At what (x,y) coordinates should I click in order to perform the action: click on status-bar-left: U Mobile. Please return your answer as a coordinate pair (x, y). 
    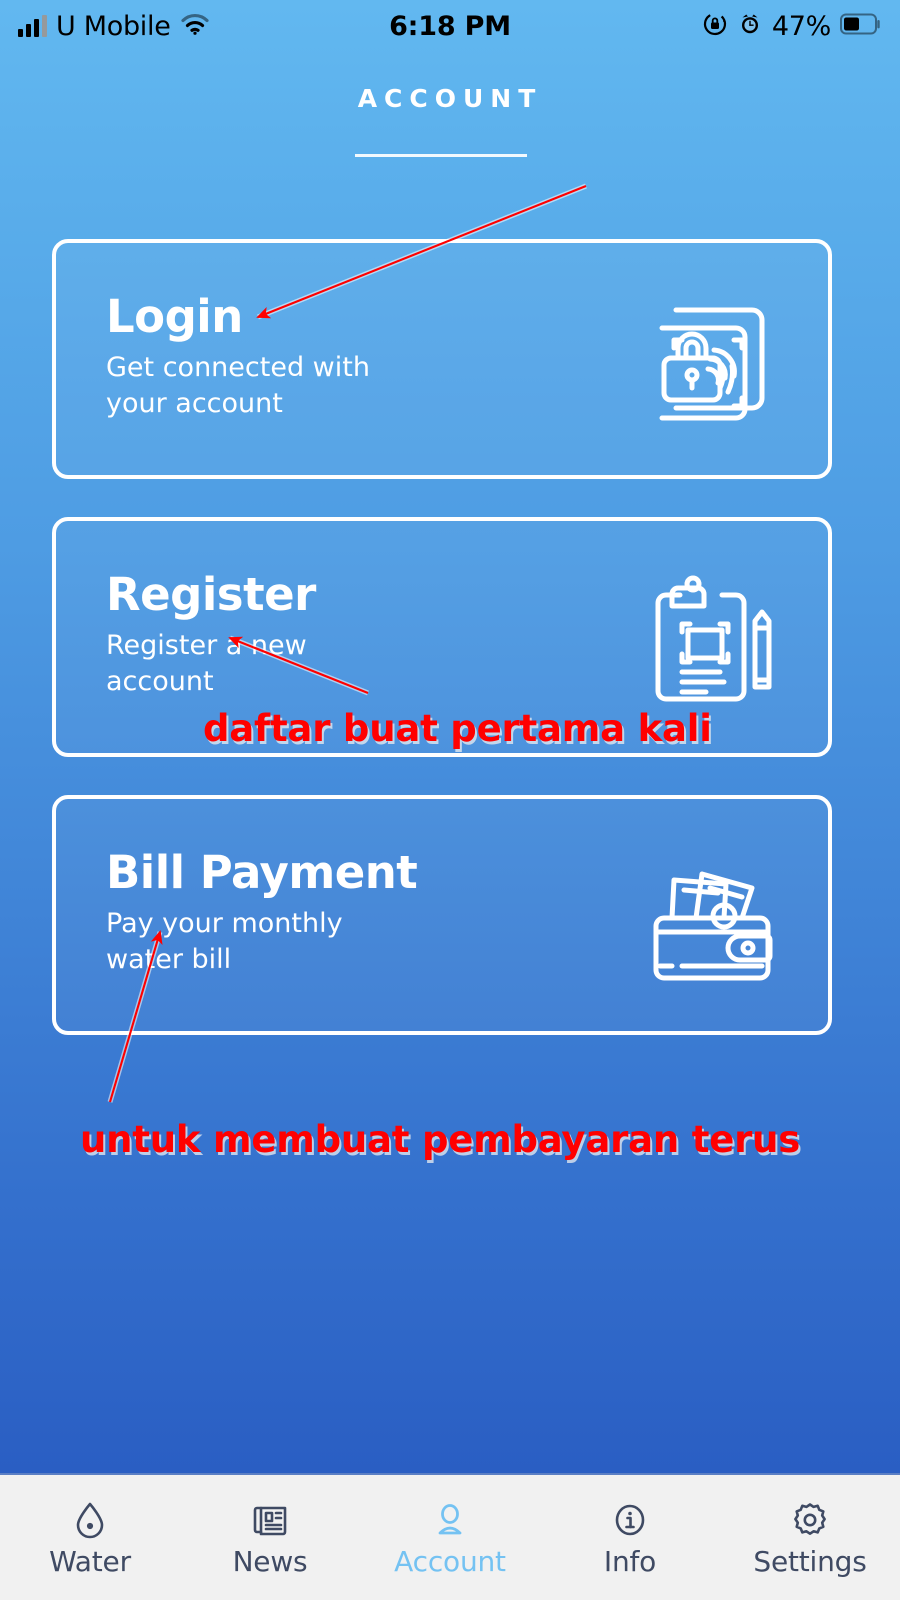
    Looking at the image, I should click on (114, 26).